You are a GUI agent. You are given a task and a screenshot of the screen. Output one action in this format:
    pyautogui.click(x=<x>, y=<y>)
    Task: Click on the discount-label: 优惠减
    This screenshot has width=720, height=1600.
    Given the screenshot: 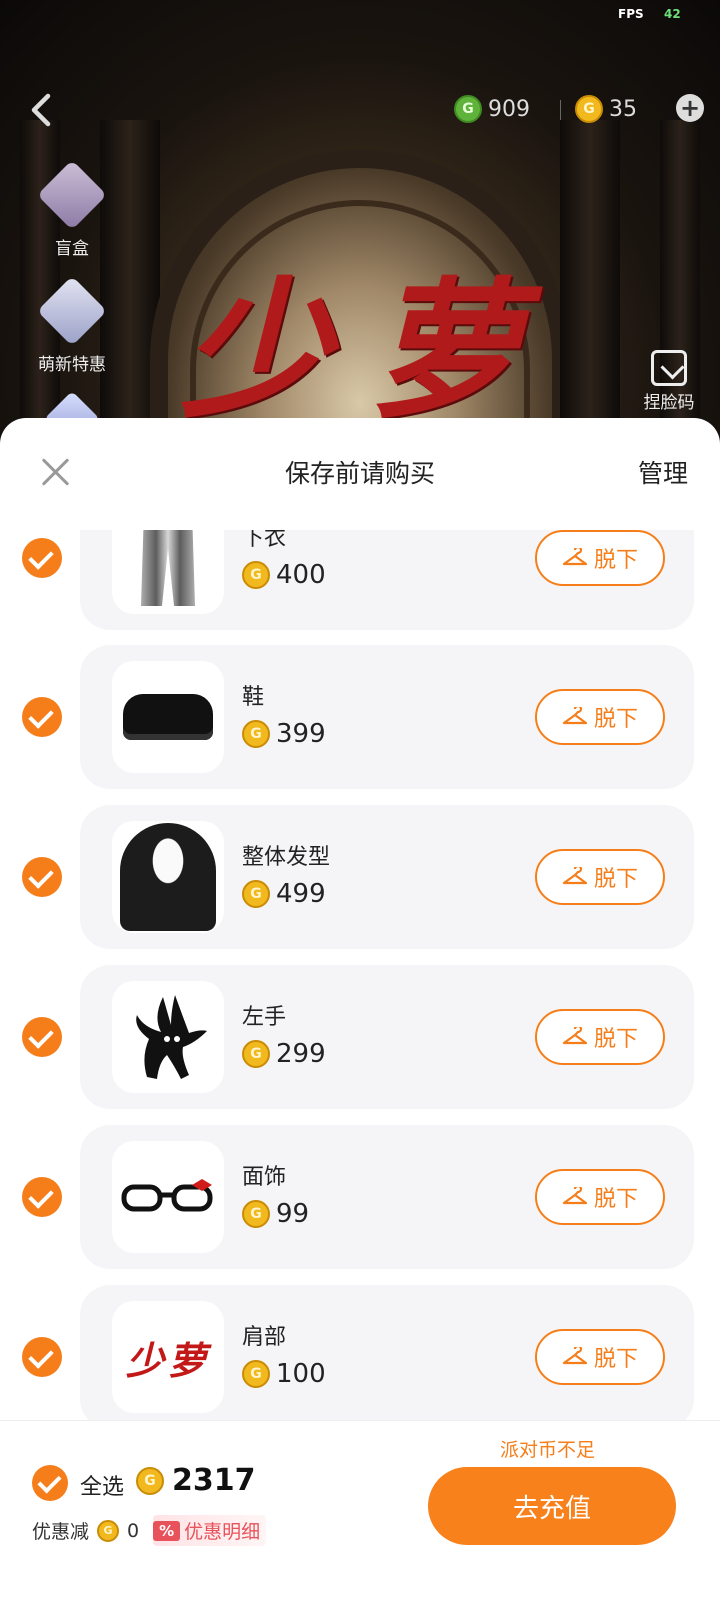 What is the action you would take?
    pyautogui.click(x=61, y=1532)
    